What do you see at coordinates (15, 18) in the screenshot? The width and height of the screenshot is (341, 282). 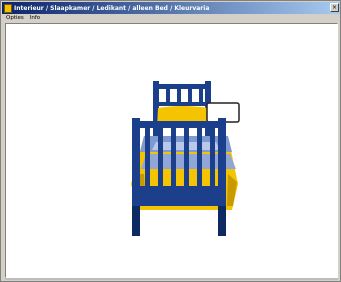 I see `menu-options: Opties` at bounding box center [15, 18].